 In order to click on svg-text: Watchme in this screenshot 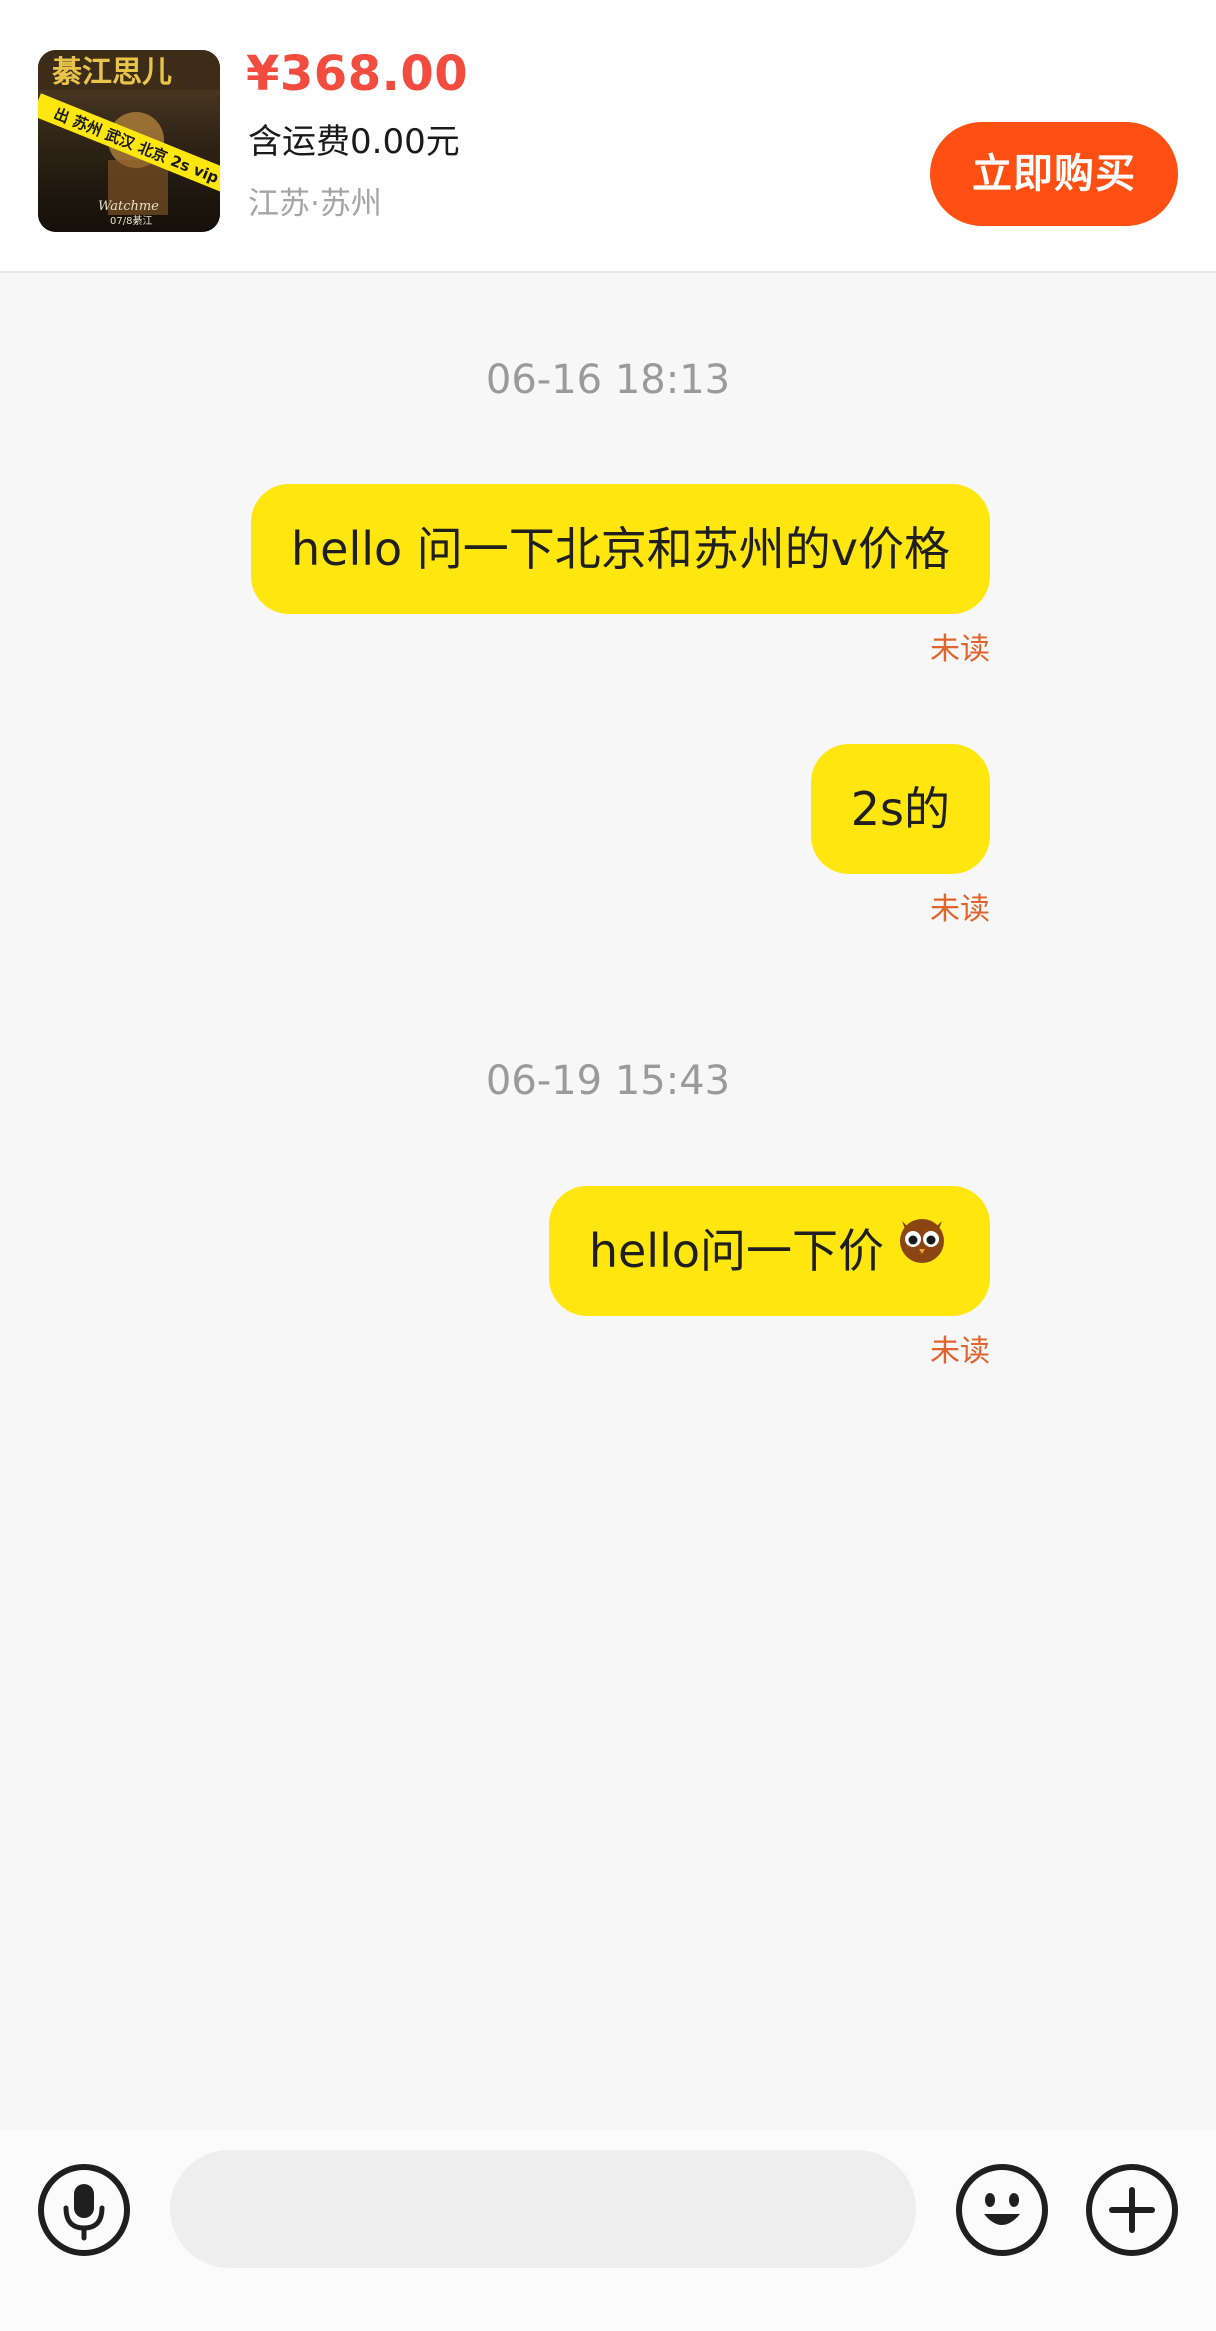, I will do `click(128, 206)`.